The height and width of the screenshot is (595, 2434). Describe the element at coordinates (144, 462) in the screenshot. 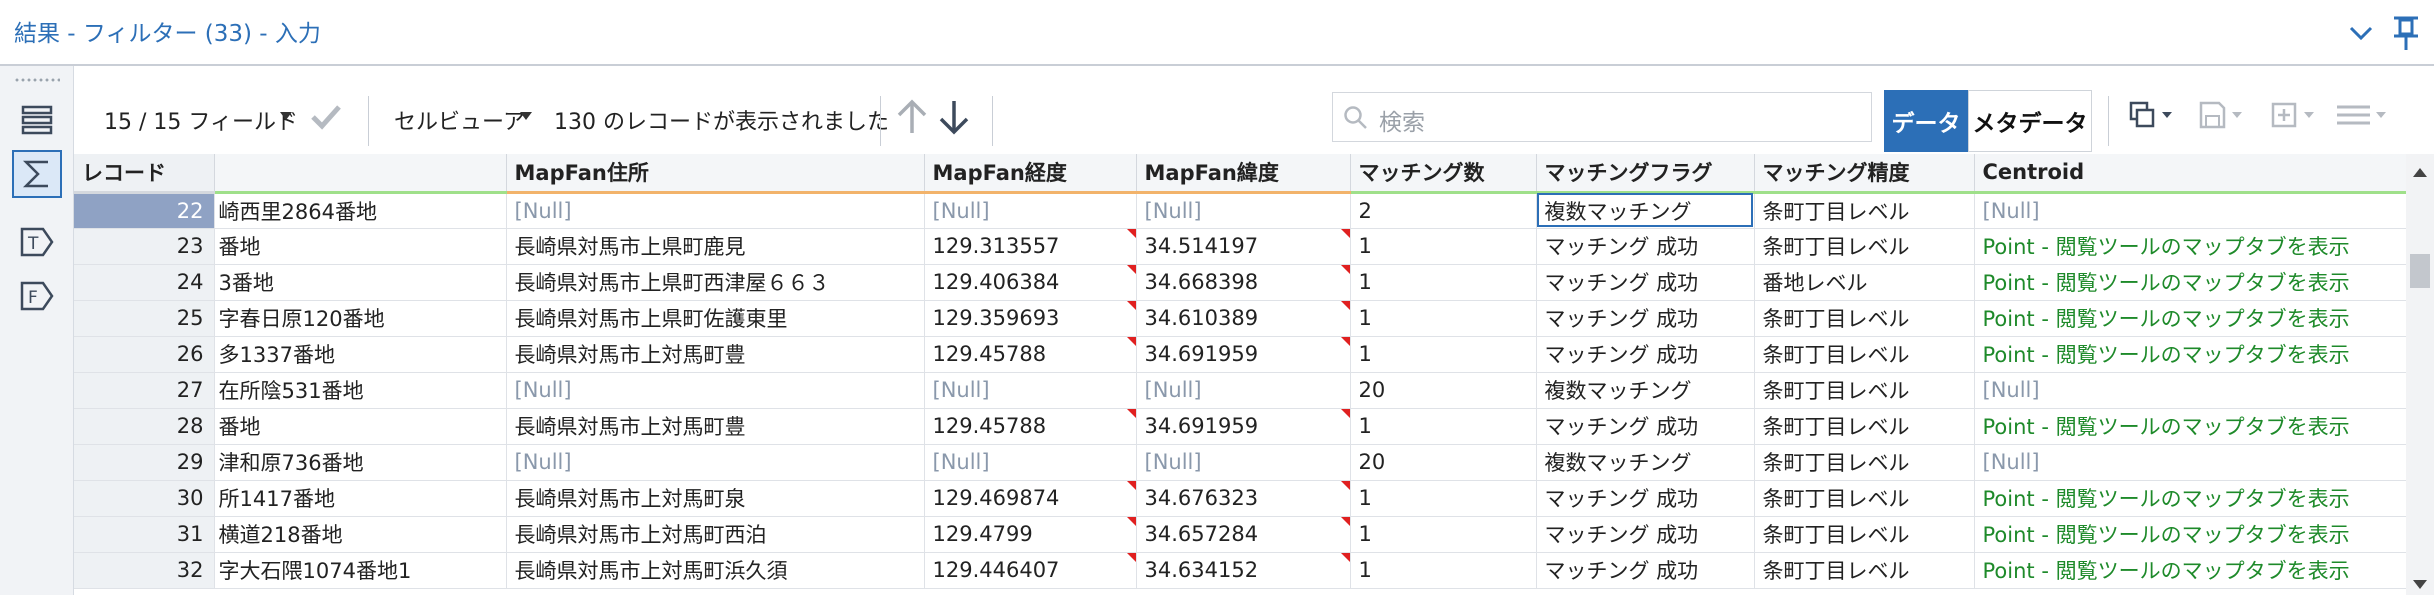

I see `record-number: 29` at that location.